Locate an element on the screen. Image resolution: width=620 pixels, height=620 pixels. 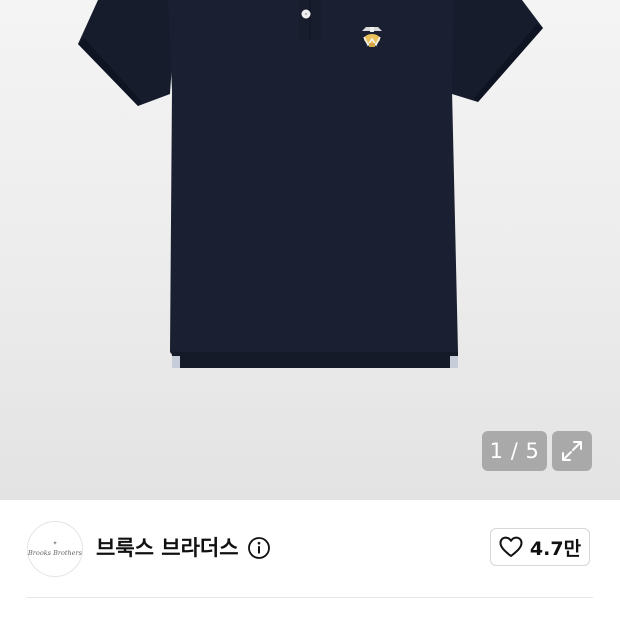
info-circle-icon is located at coordinates (259, 548).